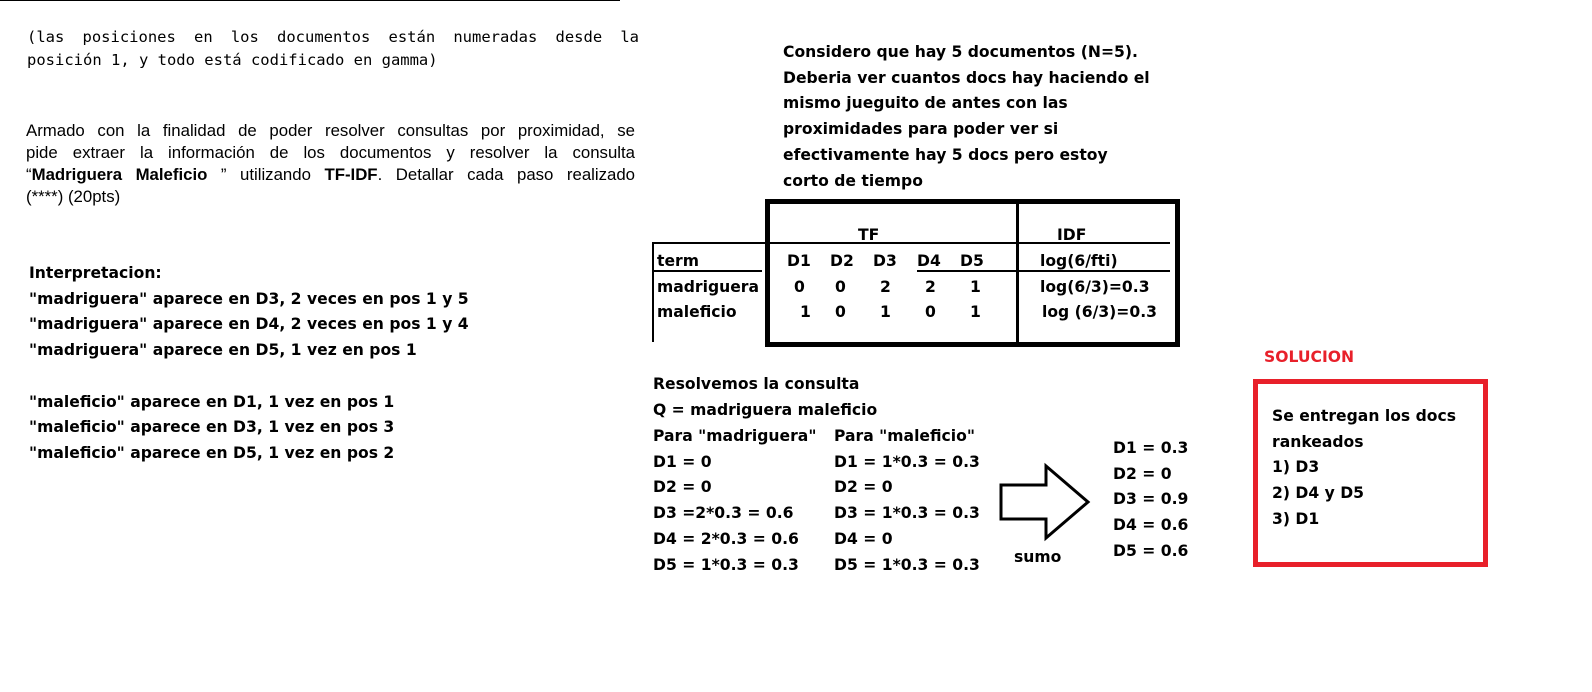 The image size is (1592, 692). Describe the element at coordinates (682, 461) in the screenshot. I see `madriguera-score: D1 = 0` at that location.